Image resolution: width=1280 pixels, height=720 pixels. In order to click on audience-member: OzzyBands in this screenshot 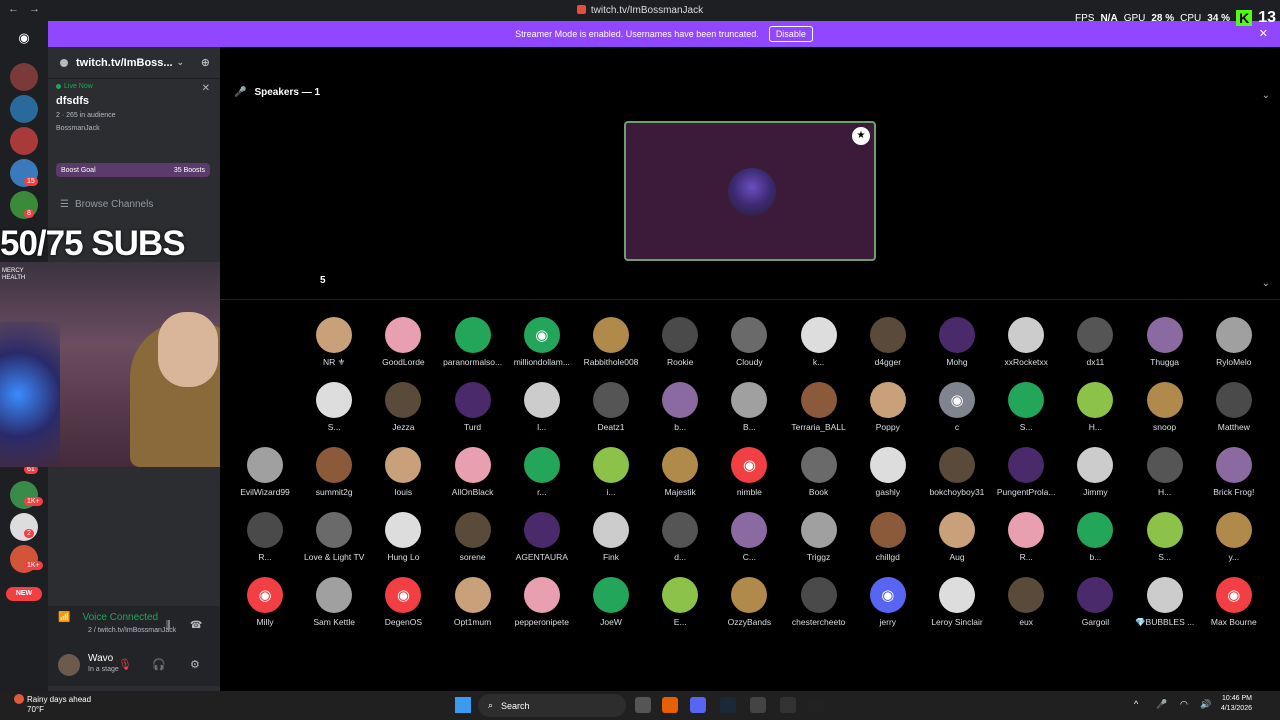, I will do `click(749, 602)`.